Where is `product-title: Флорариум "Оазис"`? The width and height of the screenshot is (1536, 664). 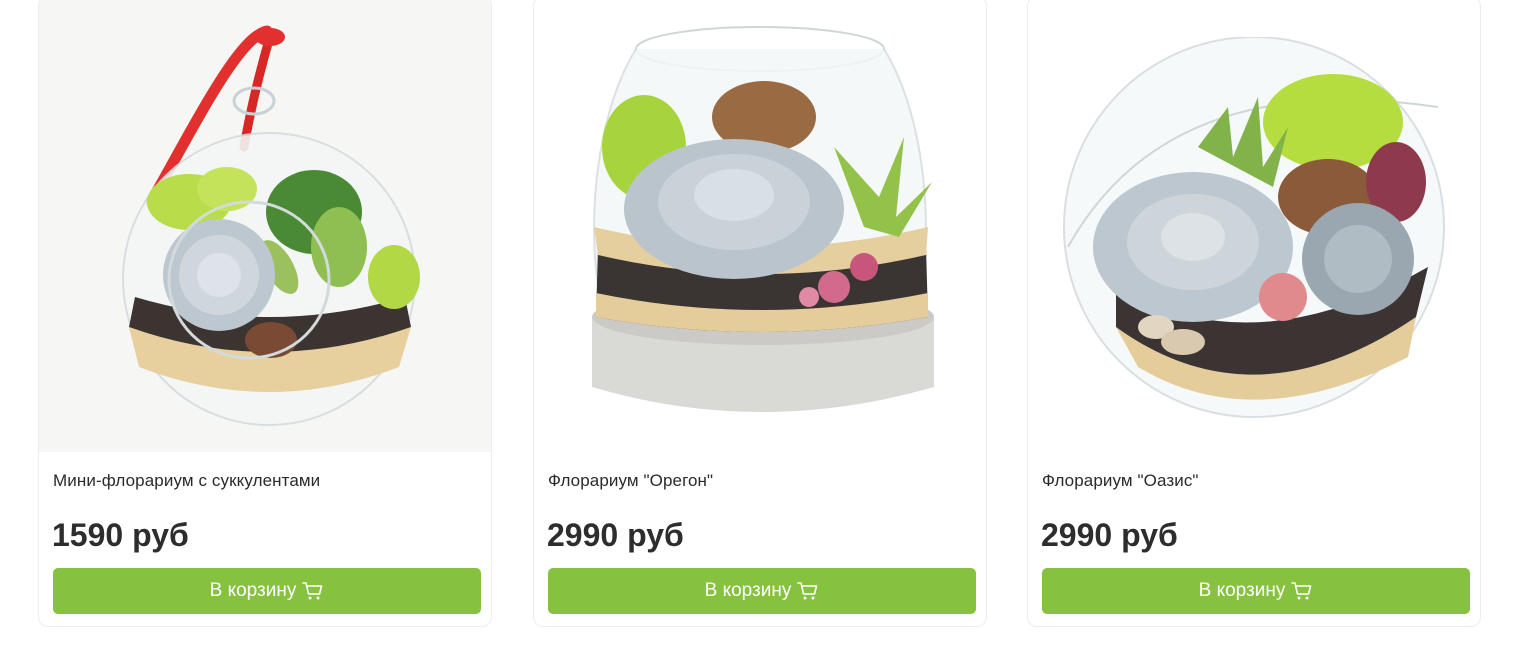
product-title: Флорариум "Оазис" is located at coordinates (1120, 481).